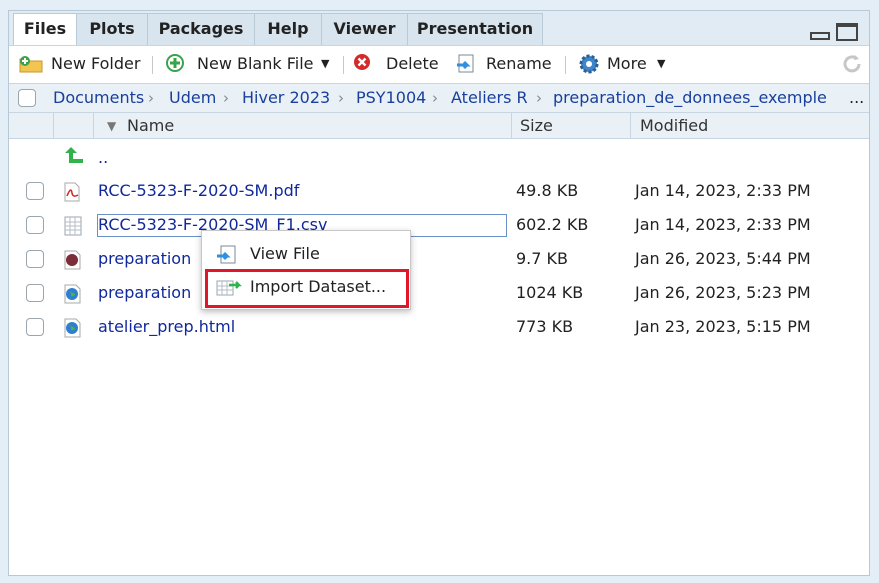 This screenshot has width=879, height=583. Describe the element at coordinates (439, 158) in the screenshot. I see `parent-directory-row: ..` at that location.